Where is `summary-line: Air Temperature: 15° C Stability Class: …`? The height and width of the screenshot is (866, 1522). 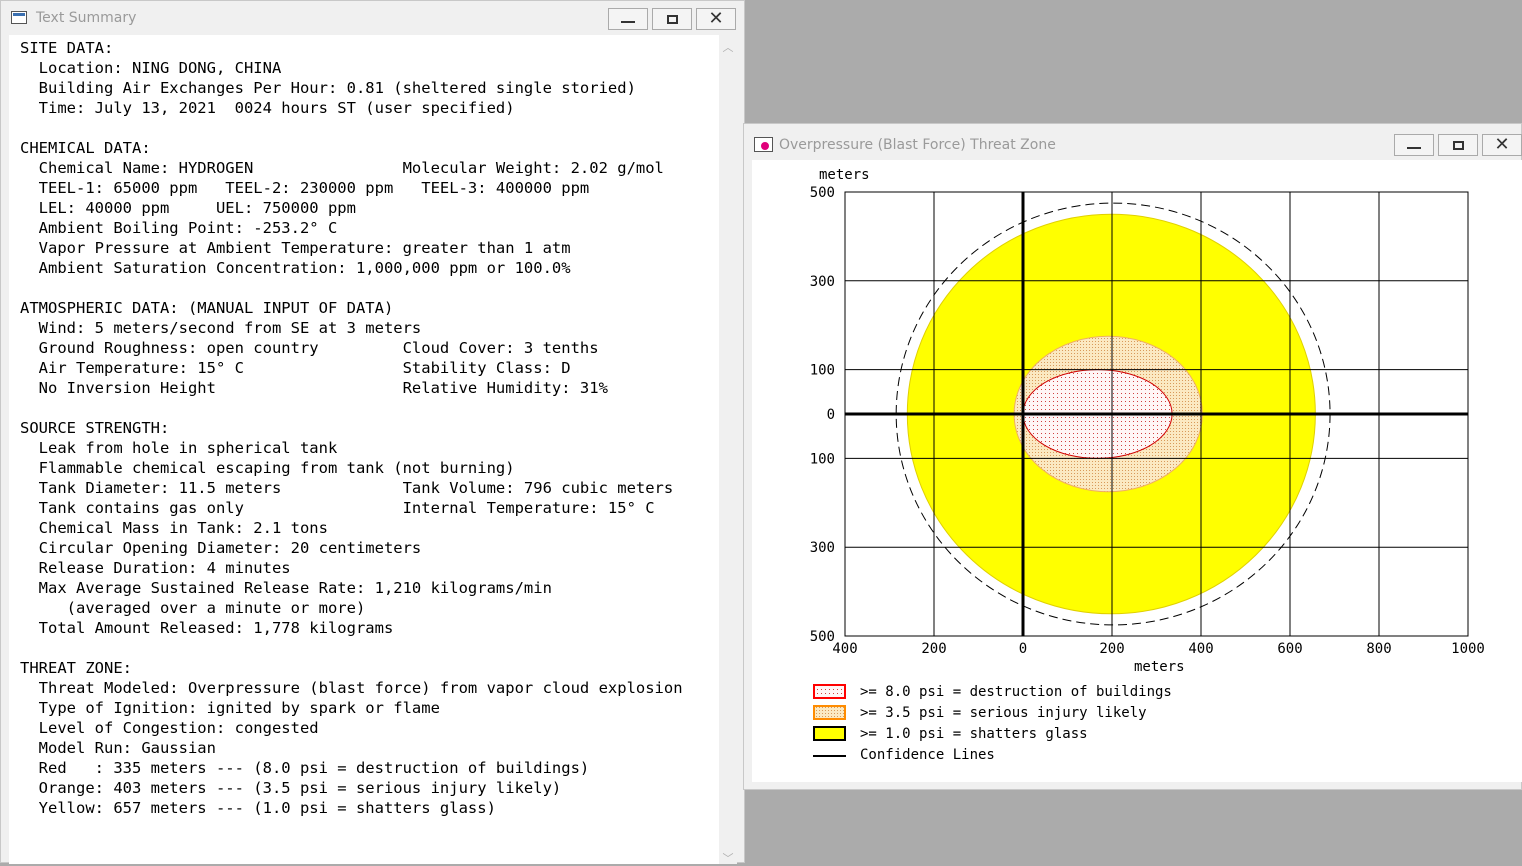 summary-line: Air Temperature: 15° C Stability Class: … is located at coordinates (295, 368).